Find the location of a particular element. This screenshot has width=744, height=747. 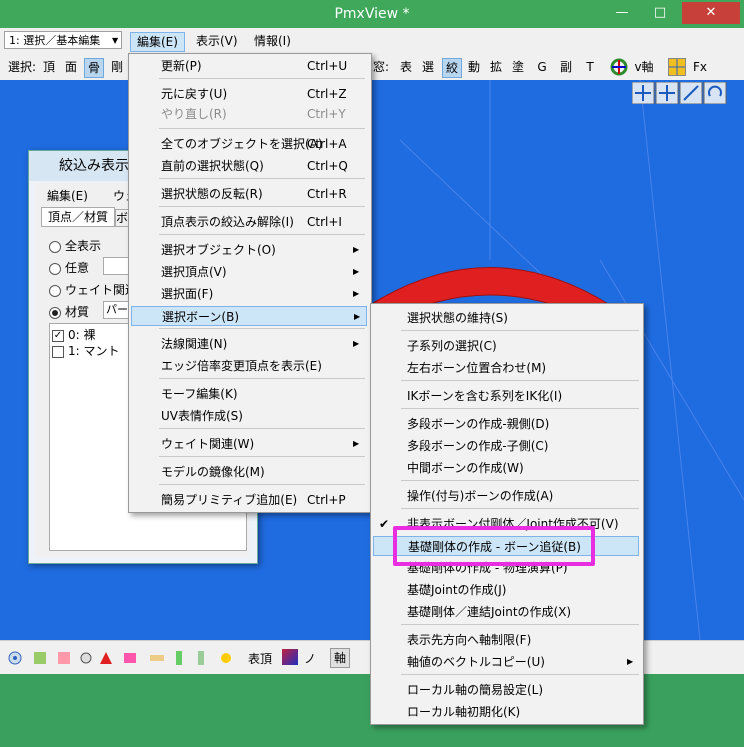

menu-item-label: 基礎剛体／連結Jointの作成(X) is located at coordinates (489, 612).